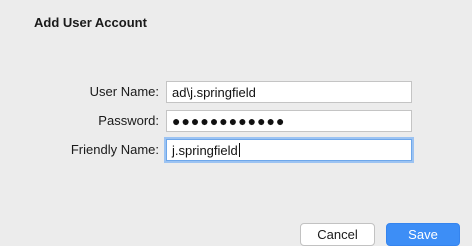 The image size is (472, 246). I want to click on friendly-name-input: j.springfield, so click(289, 150).